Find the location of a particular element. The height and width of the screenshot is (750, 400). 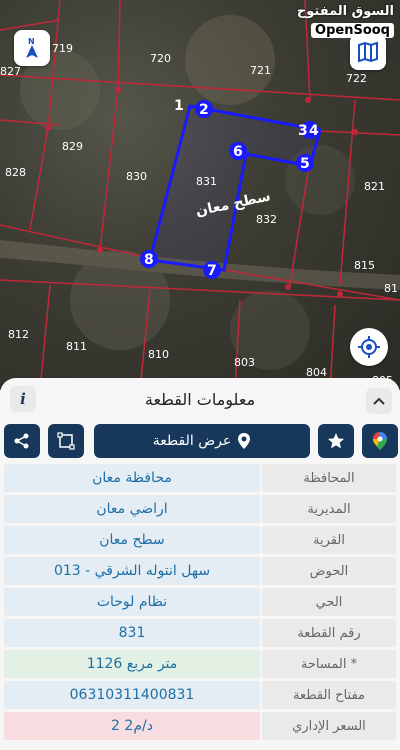

parcel-label-815: 815 is located at coordinates (364, 265).